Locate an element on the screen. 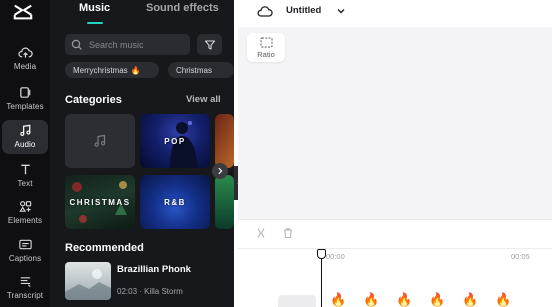 This screenshot has width=552, height=307. active-tab-indicator is located at coordinates (95, 23).